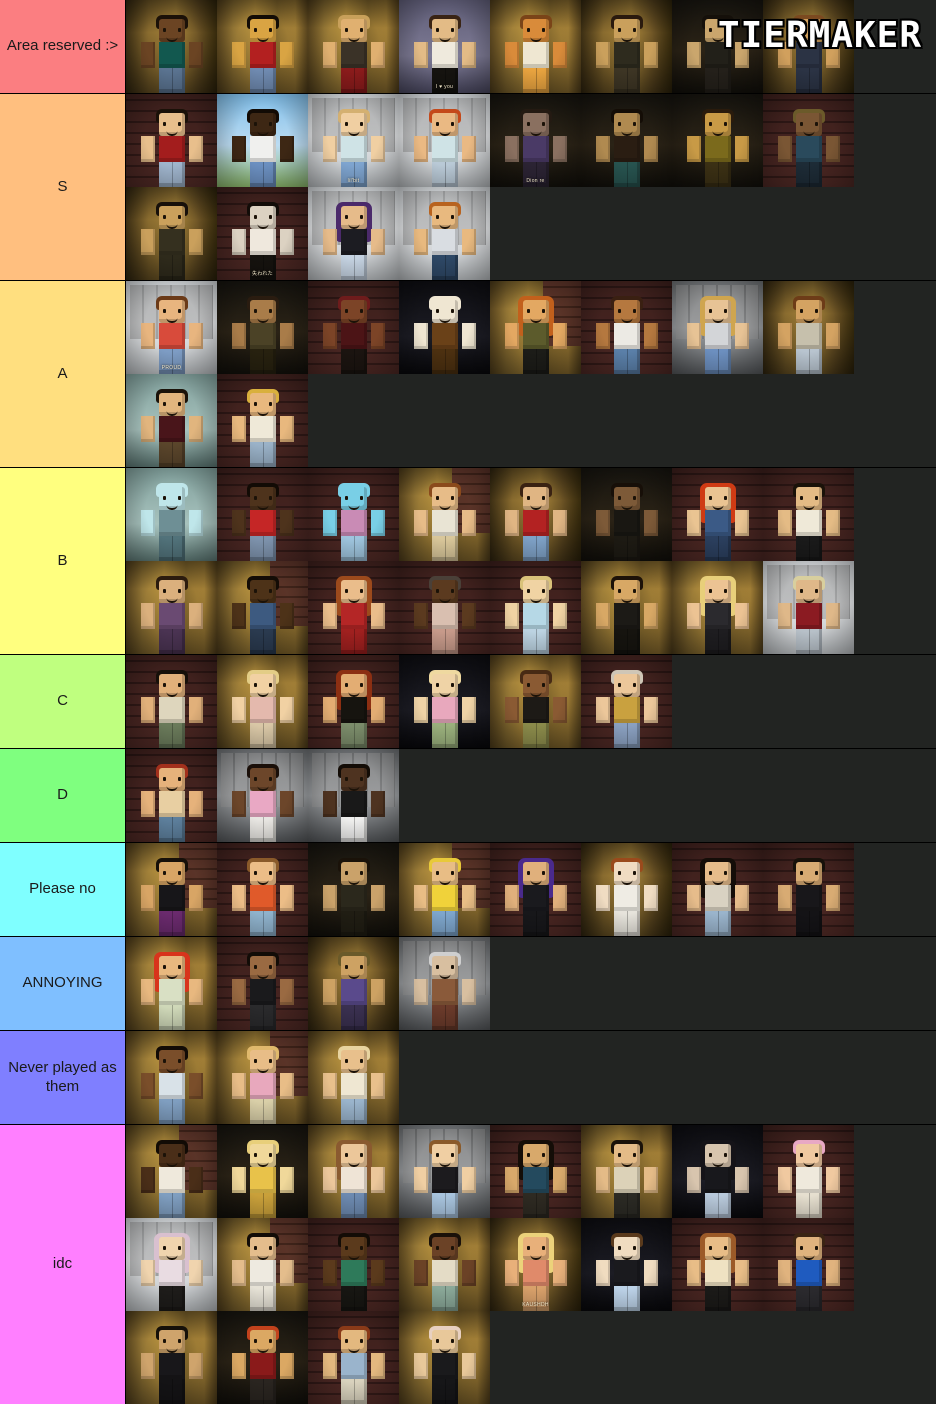  Describe the element at coordinates (262, 233) in the screenshot. I see `tier-item-thumbnail: 失われた` at that location.